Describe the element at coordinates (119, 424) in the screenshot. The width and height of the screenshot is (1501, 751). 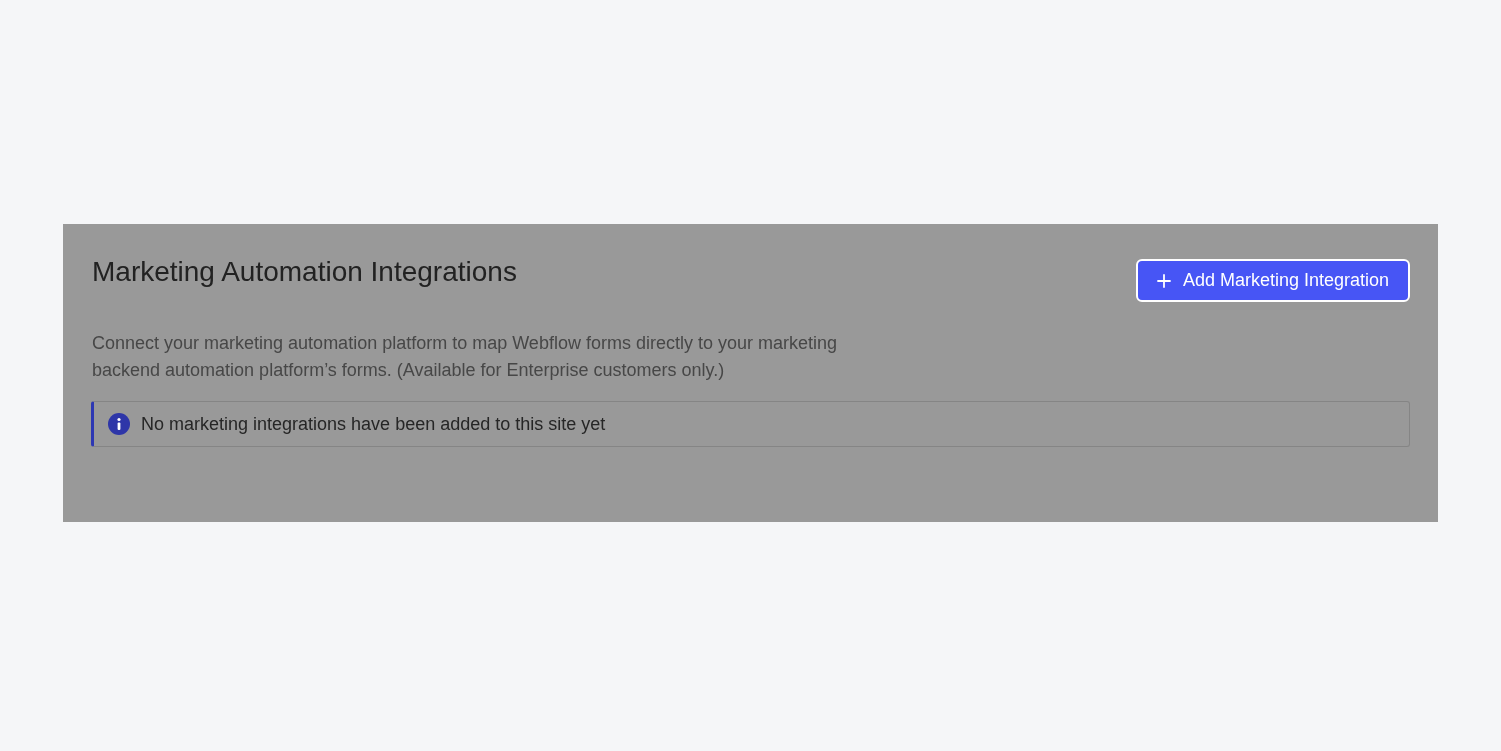
I see `info-icon` at that location.